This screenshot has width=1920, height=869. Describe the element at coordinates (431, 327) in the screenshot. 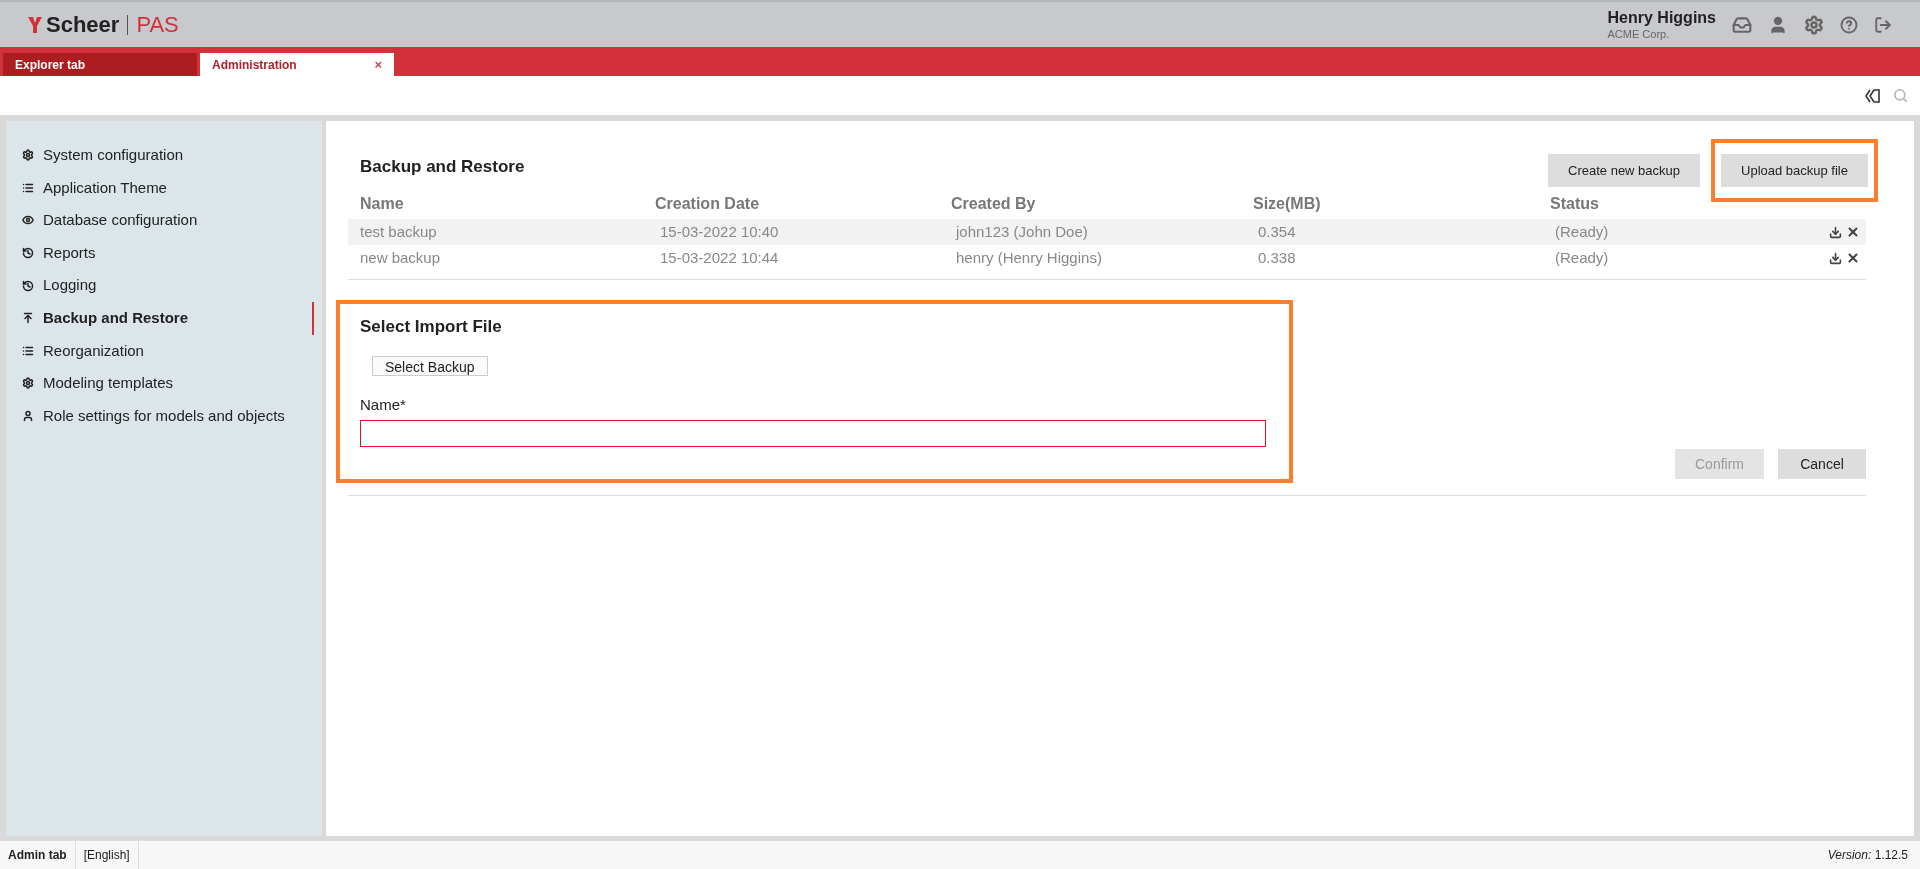

I see `import-title: Select Import File` at that location.